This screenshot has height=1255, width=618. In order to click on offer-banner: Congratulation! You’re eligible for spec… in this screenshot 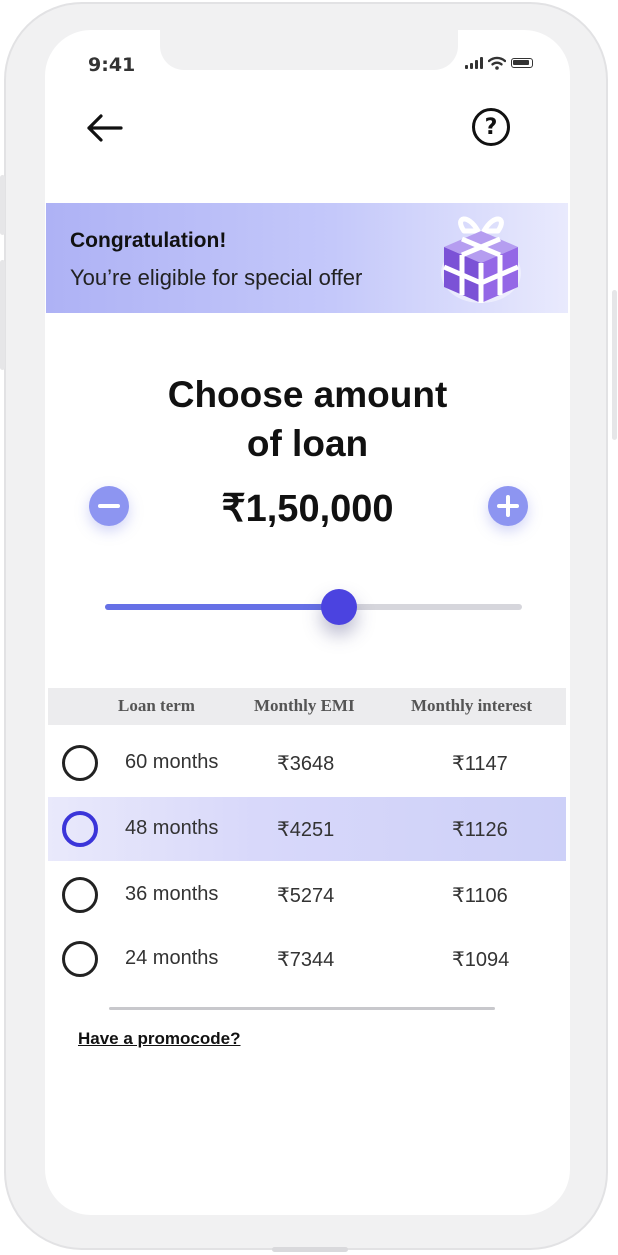, I will do `click(307, 258)`.